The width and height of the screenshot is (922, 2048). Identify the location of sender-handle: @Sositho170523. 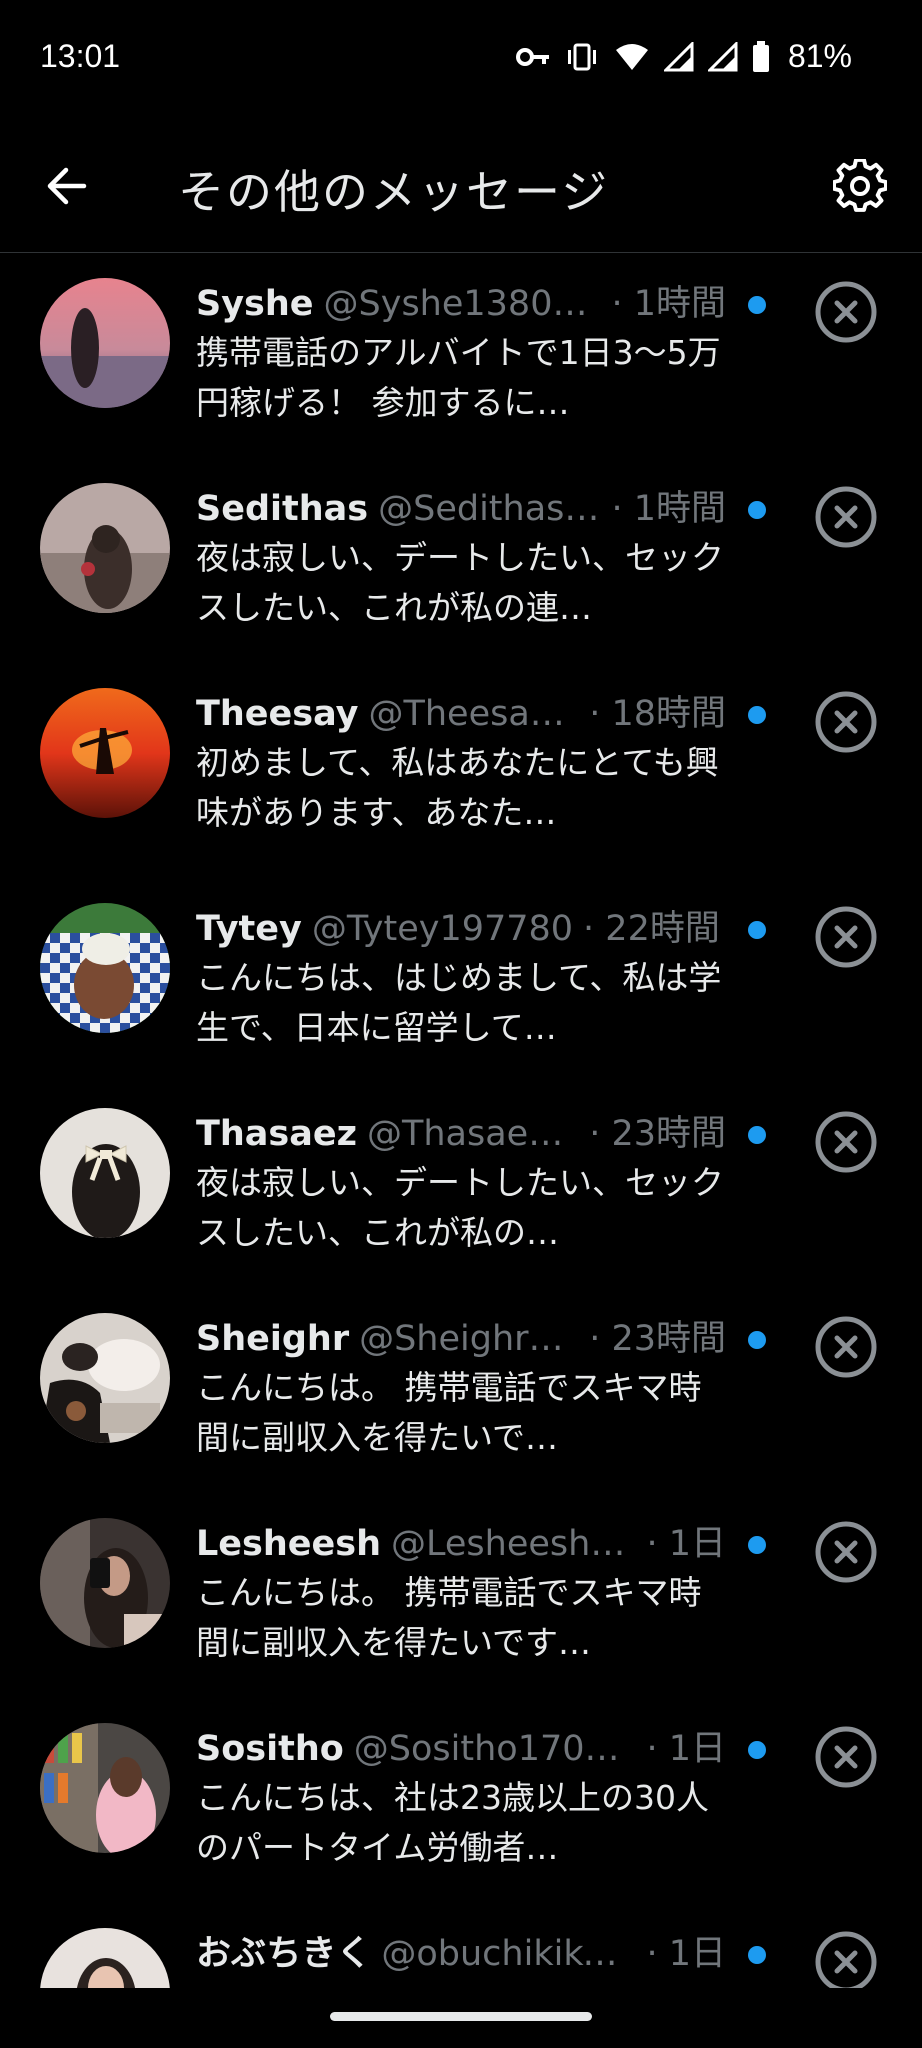
(495, 1749).